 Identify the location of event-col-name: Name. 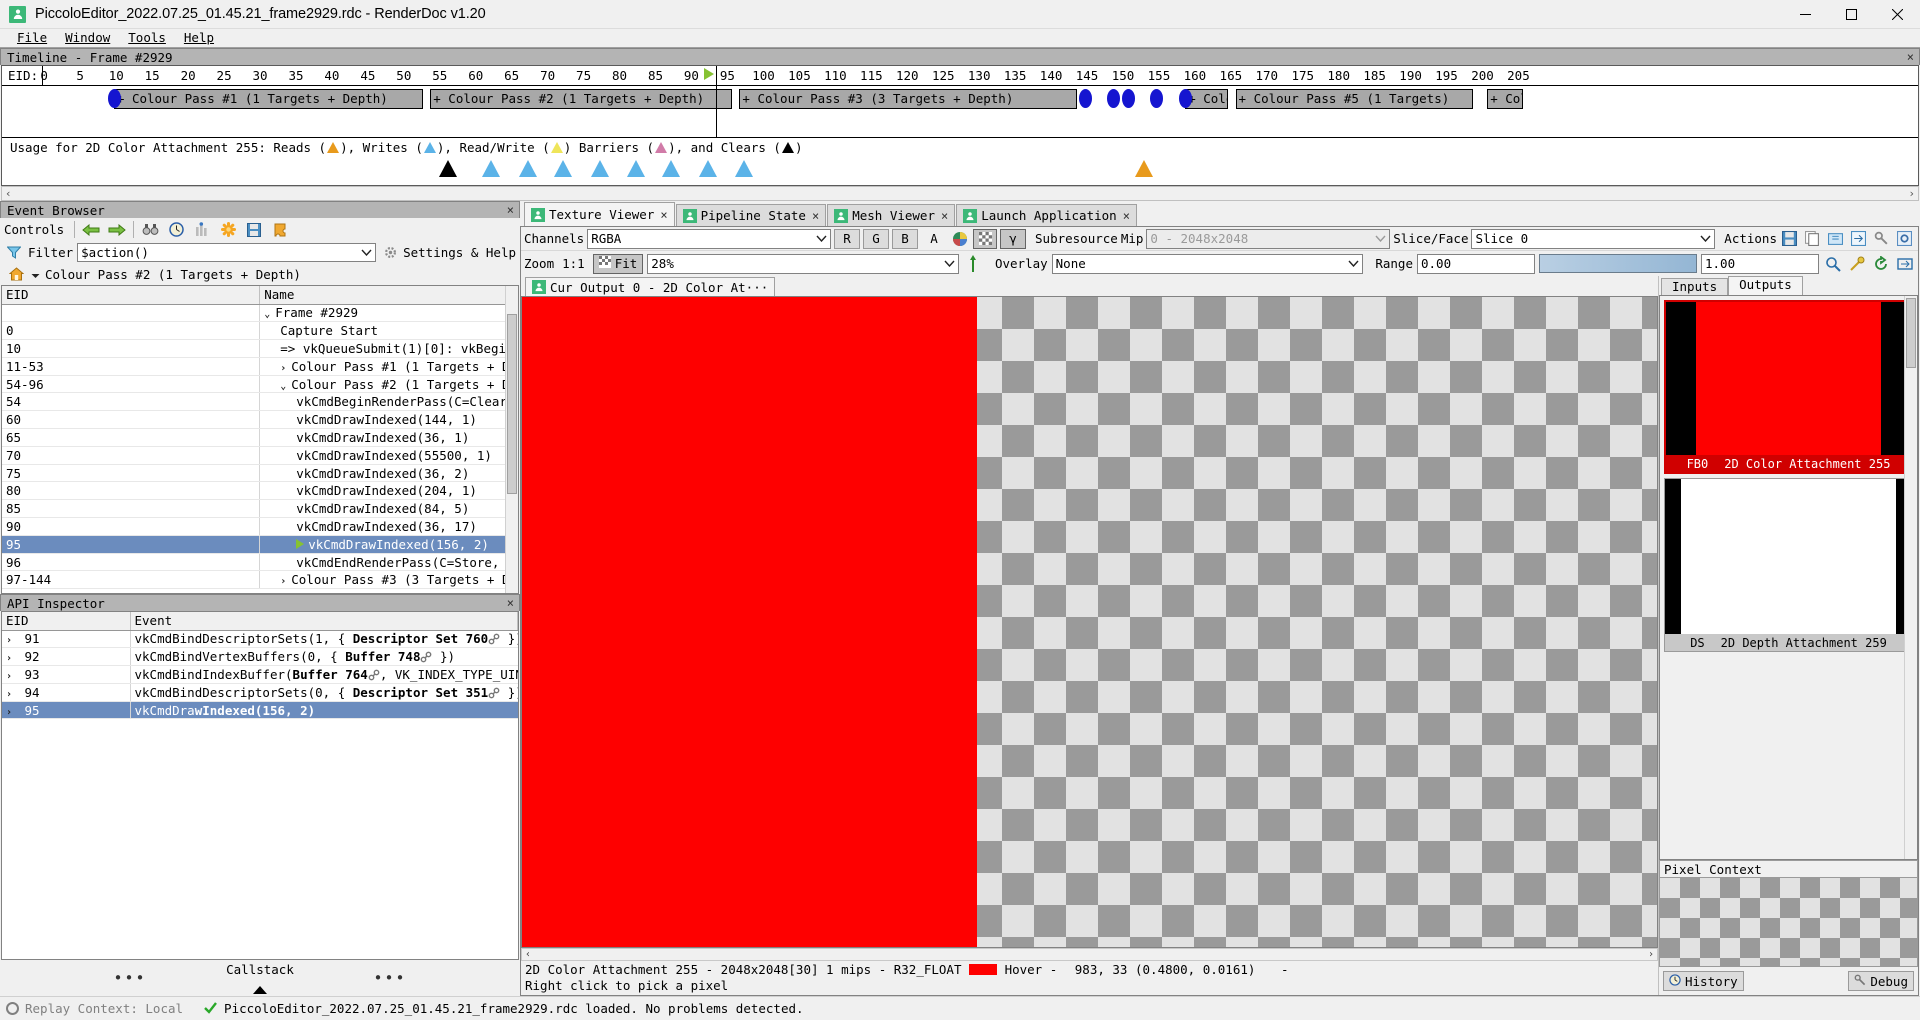
(388, 295).